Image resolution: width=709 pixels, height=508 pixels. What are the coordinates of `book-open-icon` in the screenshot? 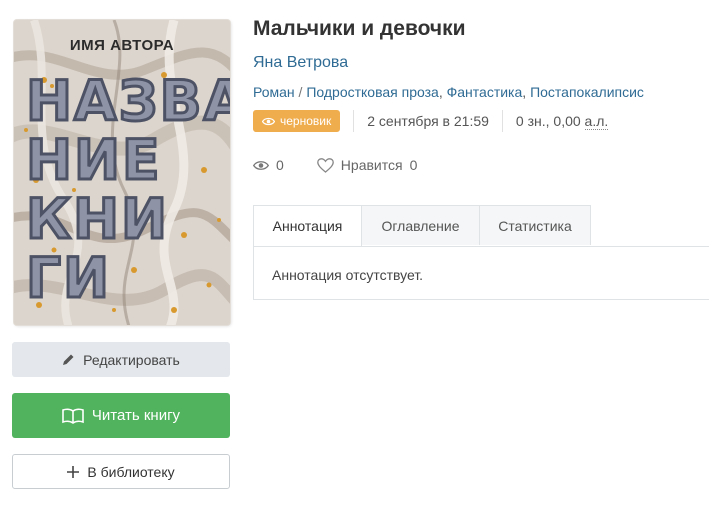 It's located at (73, 416).